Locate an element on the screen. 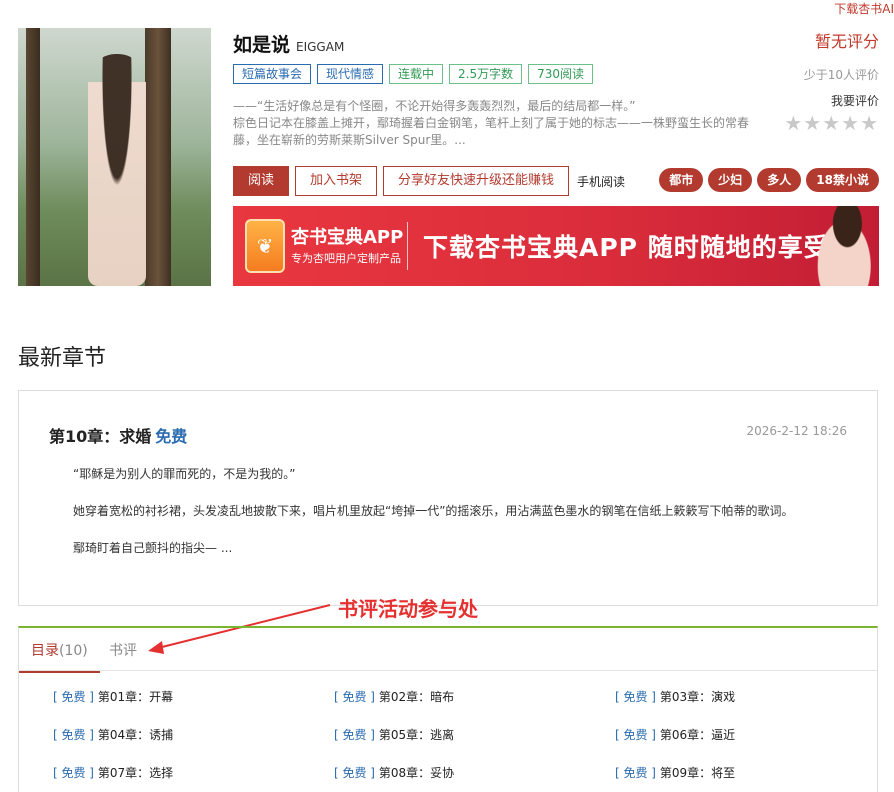 The image size is (894, 792). chapter-name: 第09章：将至 is located at coordinates (697, 773).